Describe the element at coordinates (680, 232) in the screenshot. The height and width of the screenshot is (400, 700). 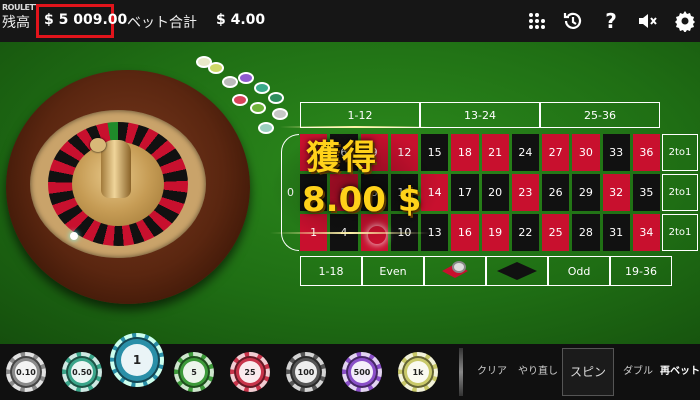
I see `bet-column-1: 2to1` at that location.